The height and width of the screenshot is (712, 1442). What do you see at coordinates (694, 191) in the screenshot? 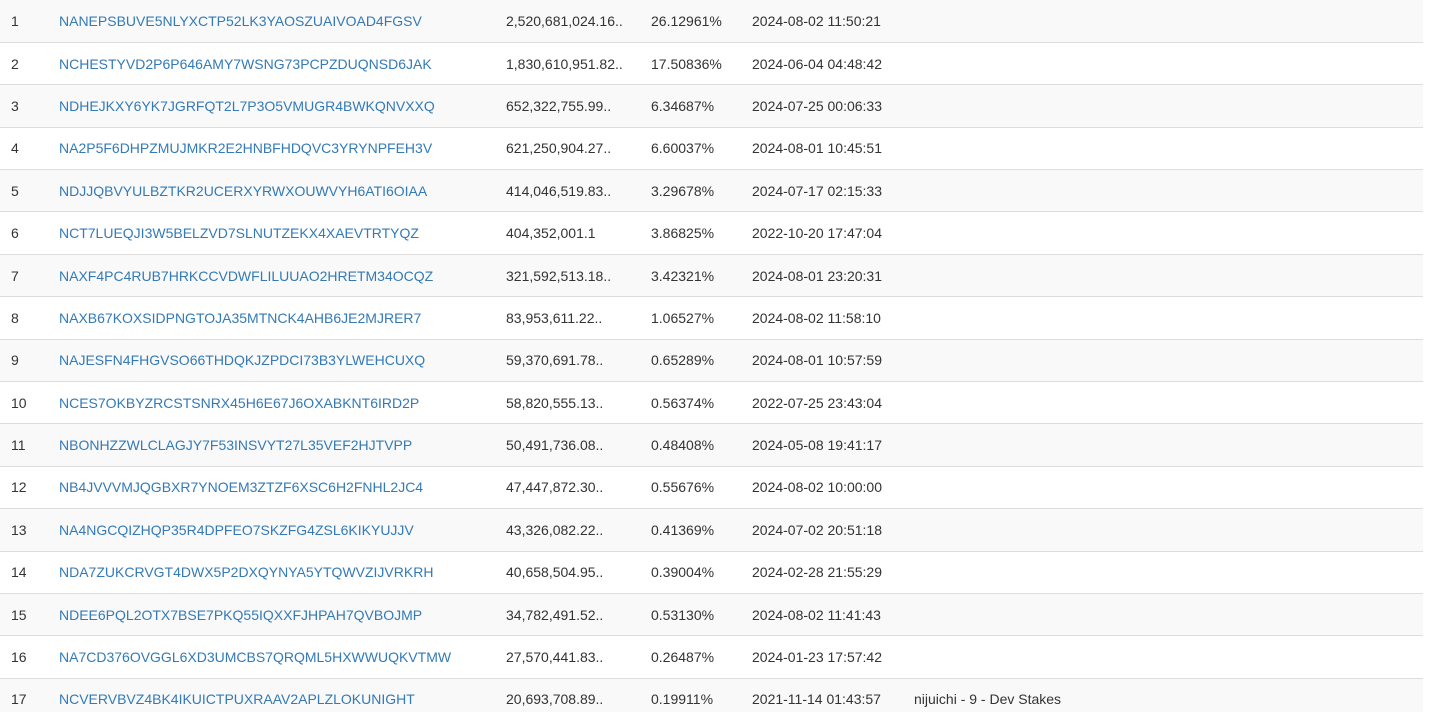
I see `percent-cell: 3.29678%` at bounding box center [694, 191].